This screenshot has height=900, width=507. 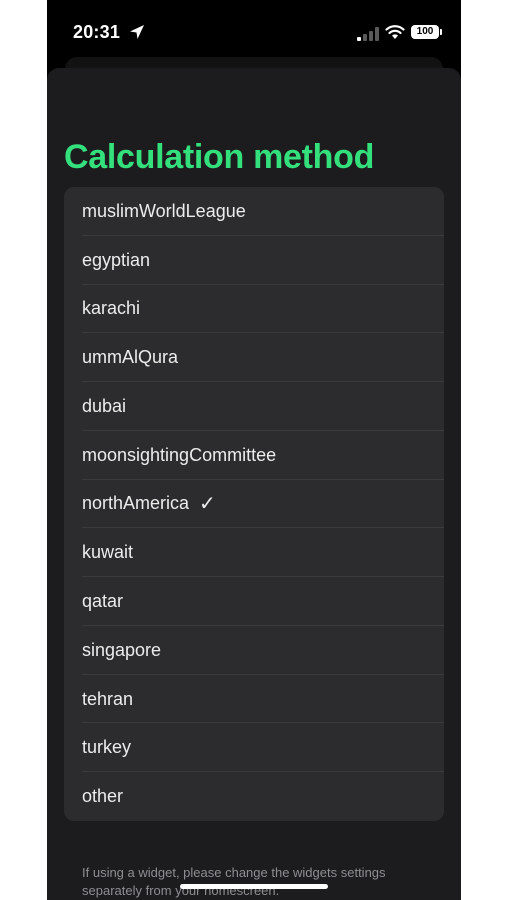 I want to click on battery-icon: 100, so click(x=425, y=32).